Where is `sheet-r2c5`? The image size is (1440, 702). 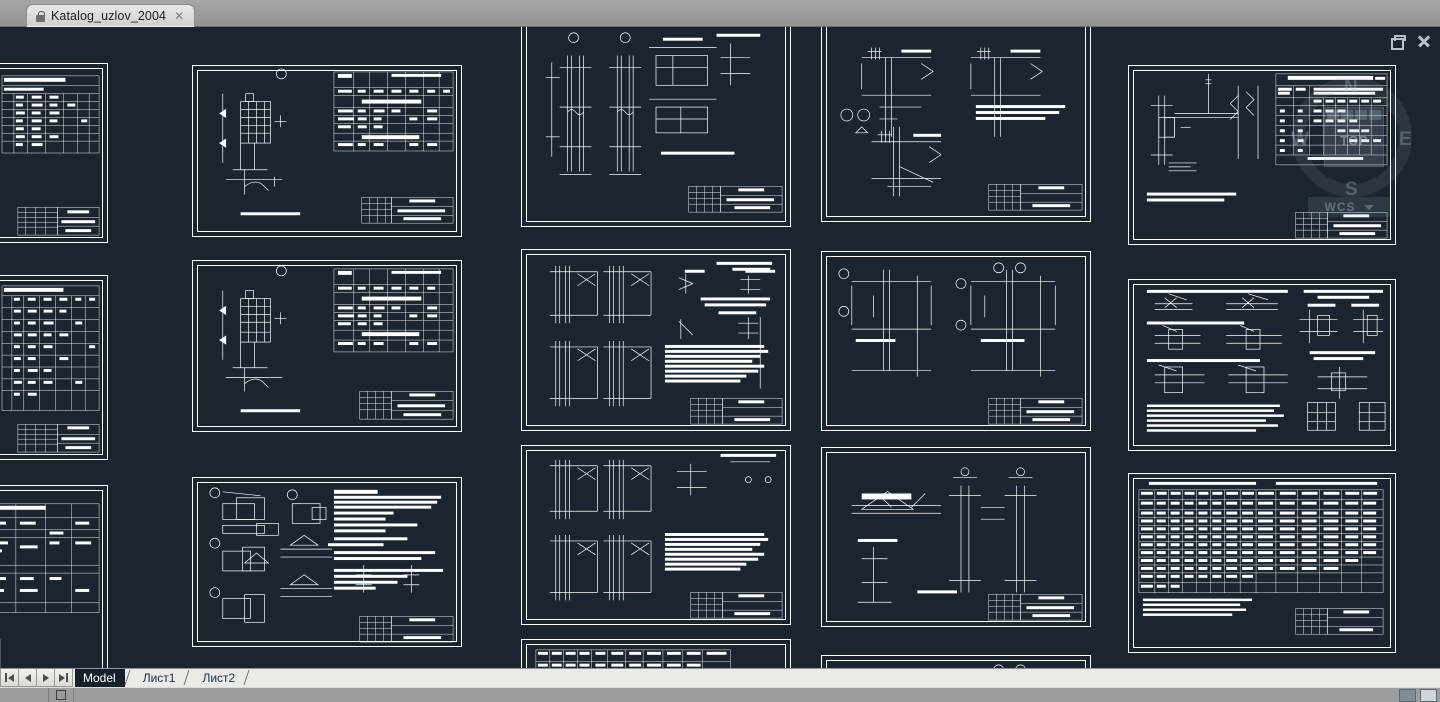 sheet-r2c5 is located at coordinates (1262, 365).